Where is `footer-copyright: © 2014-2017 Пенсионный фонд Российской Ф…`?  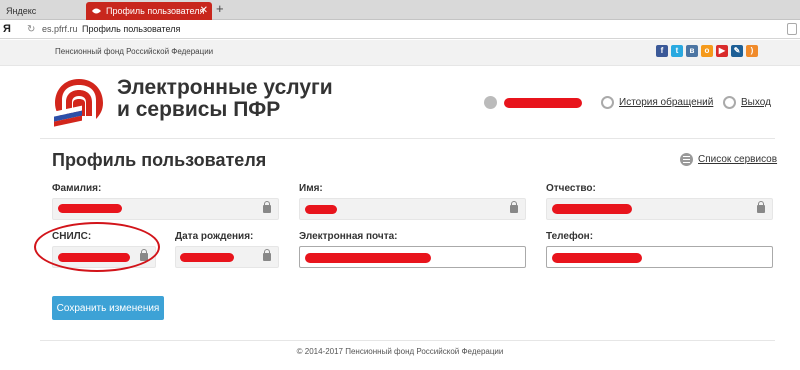 footer-copyright: © 2014-2017 Пенсионный фонд Российской Ф… is located at coordinates (400, 351).